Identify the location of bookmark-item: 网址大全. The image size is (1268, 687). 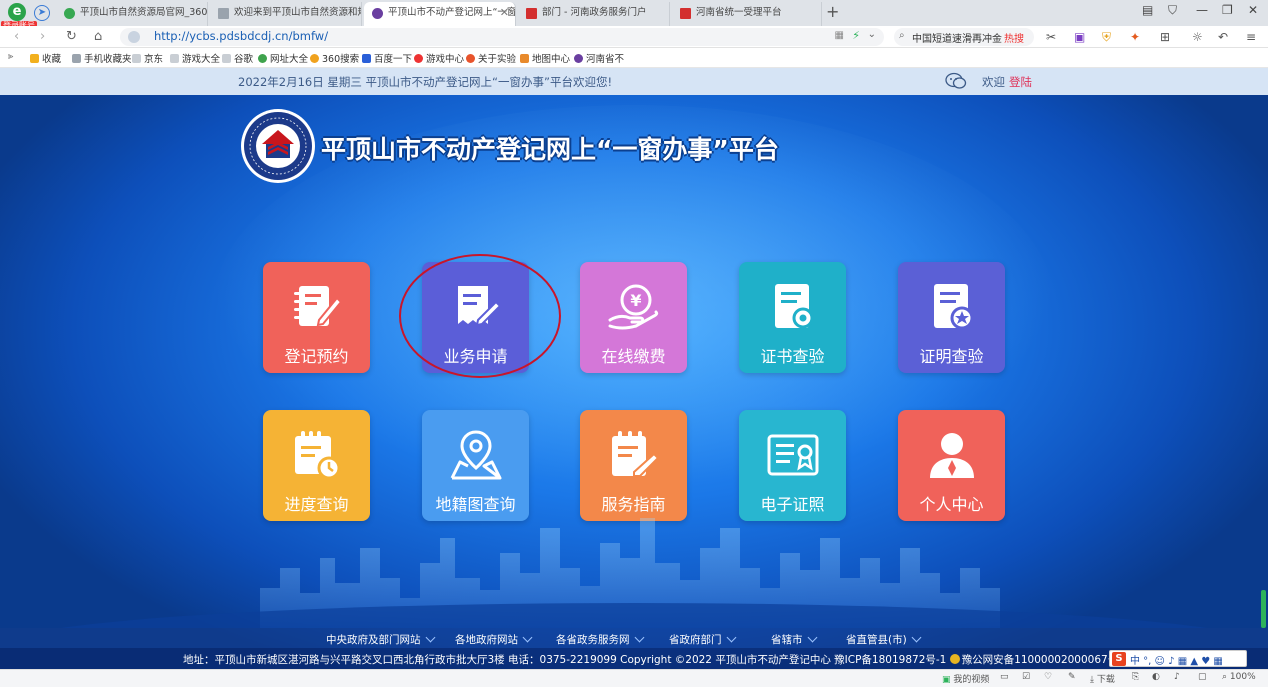
(283, 58).